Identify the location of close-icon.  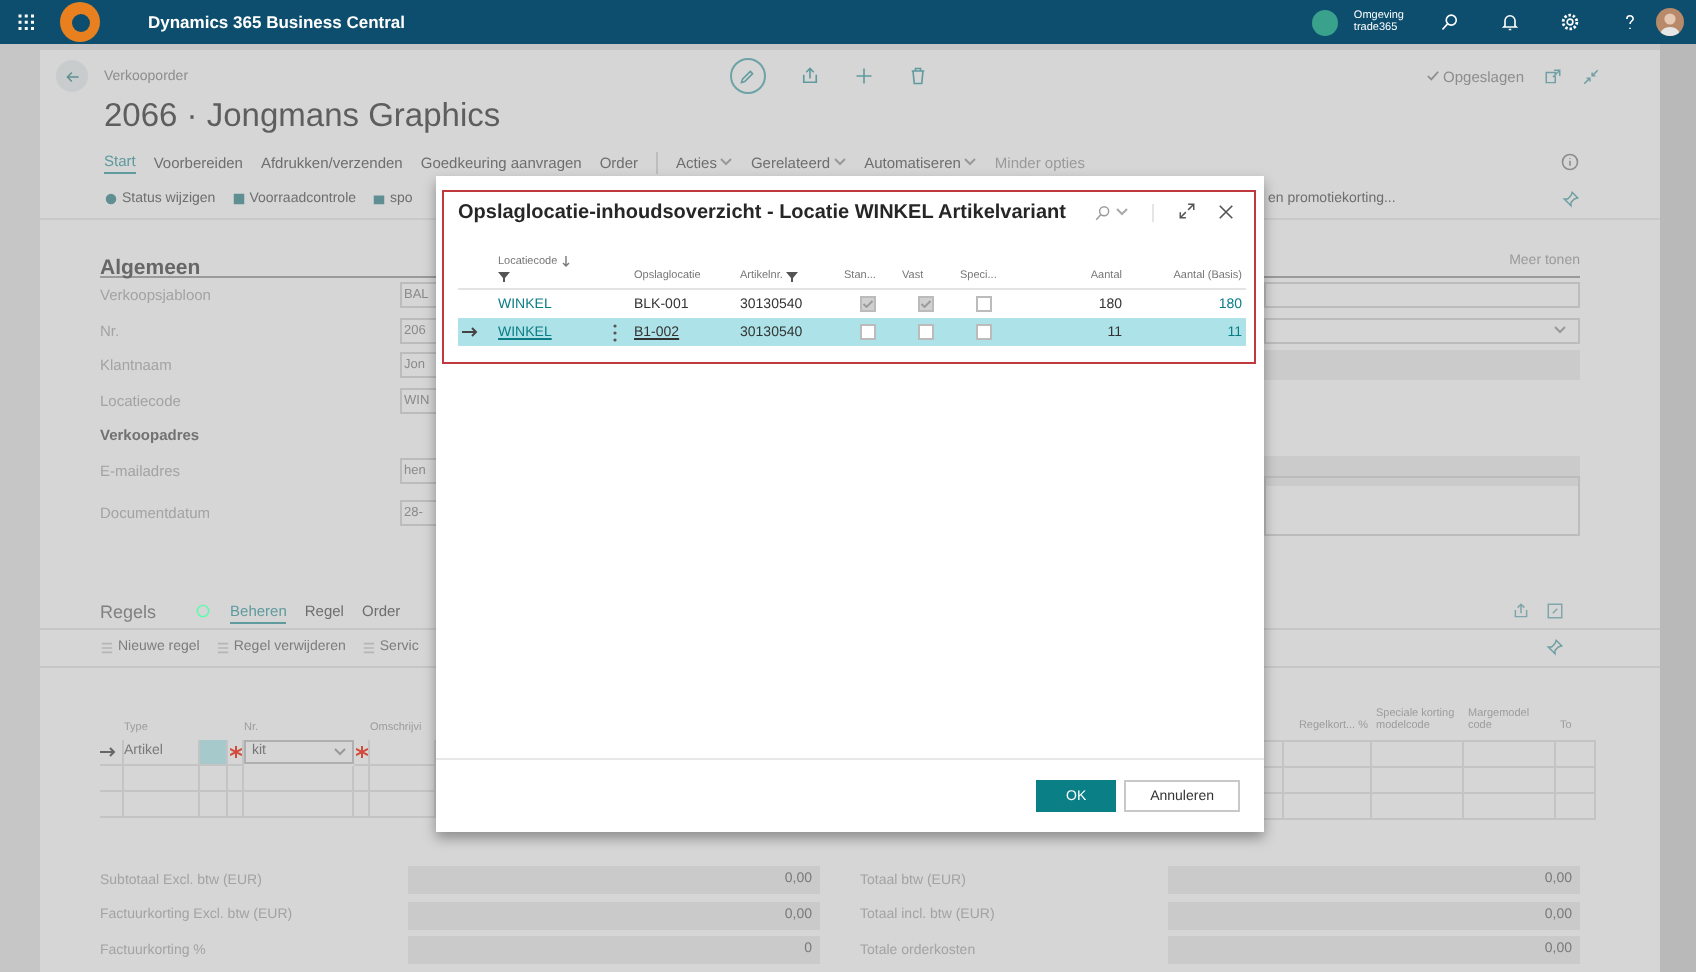
(1226, 212).